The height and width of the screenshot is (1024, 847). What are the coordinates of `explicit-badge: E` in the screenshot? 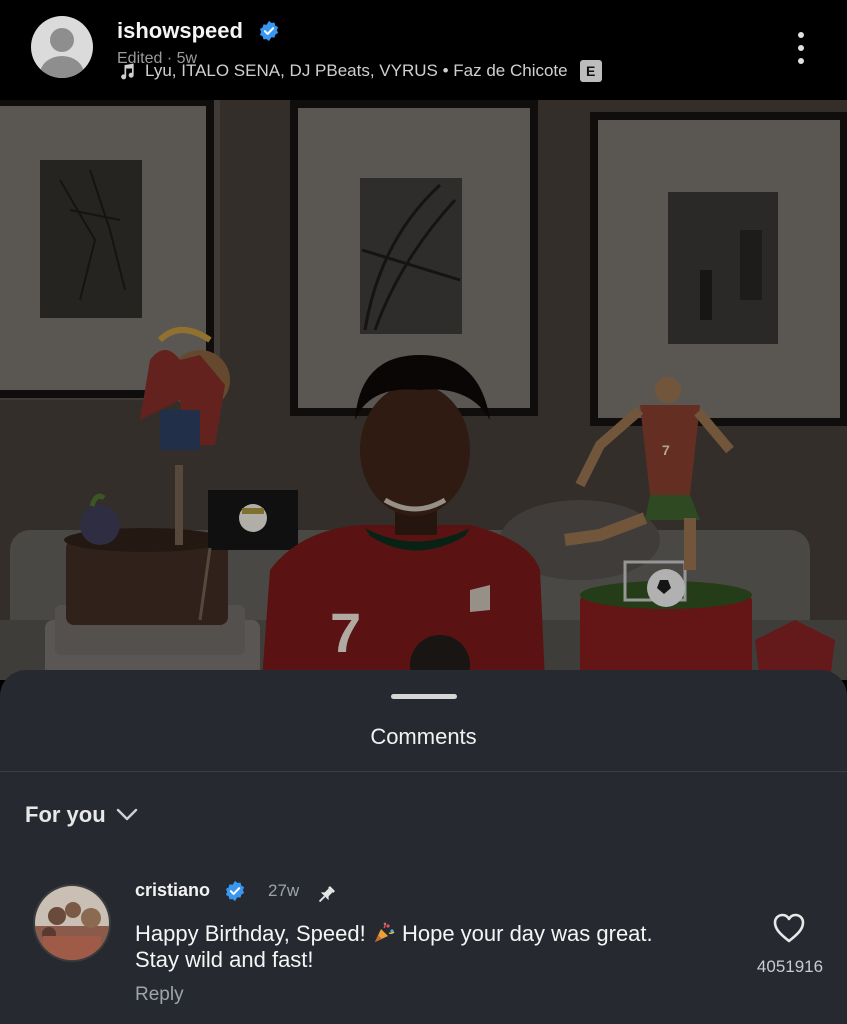 It's located at (590, 71).